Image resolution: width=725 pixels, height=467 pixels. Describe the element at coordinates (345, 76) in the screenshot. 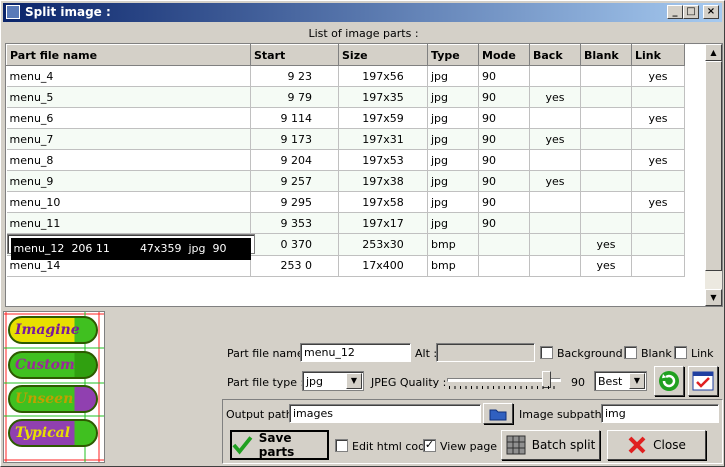

I see `table-row: menu_4 9 23 197x56 jpg 90 yes` at that location.